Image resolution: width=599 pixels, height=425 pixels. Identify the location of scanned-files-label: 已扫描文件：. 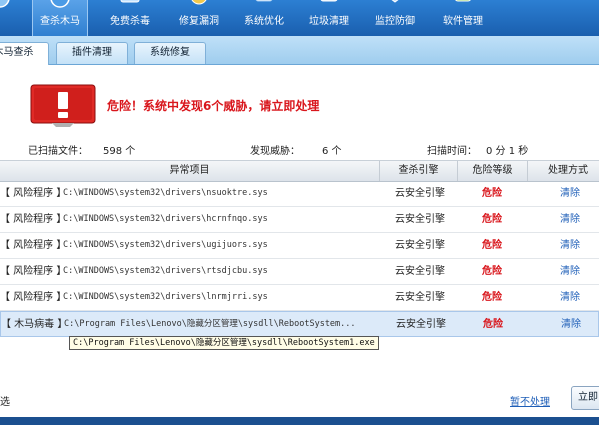
(58, 151).